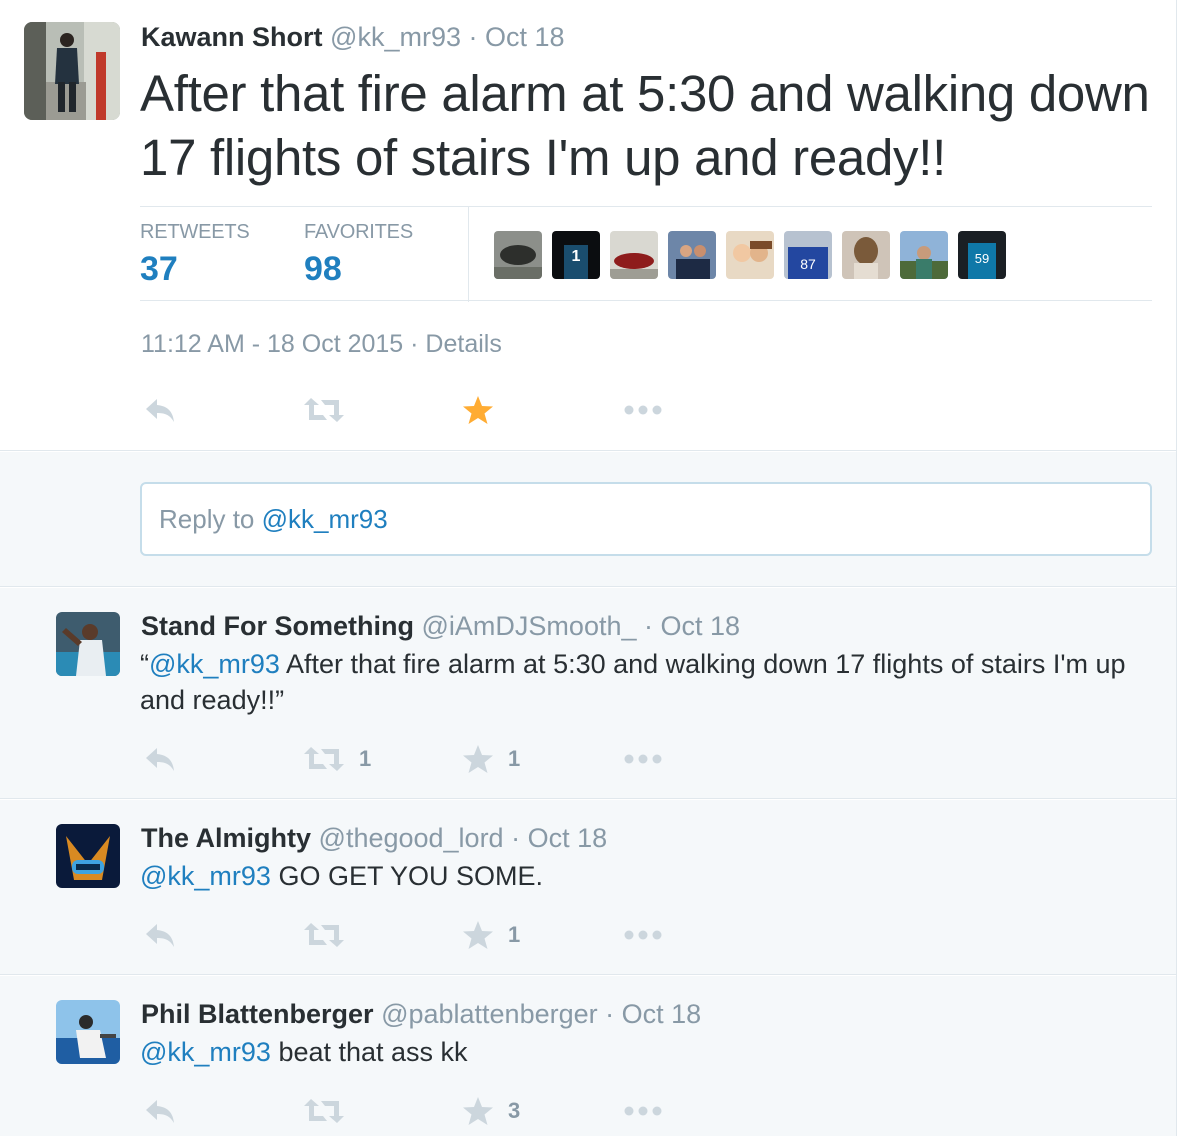 Image resolution: width=1186 pixels, height=1136 pixels. Describe the element at coordinates (443, 759) in the screenshot. I see `tweet-actions: 1 1` at that location.